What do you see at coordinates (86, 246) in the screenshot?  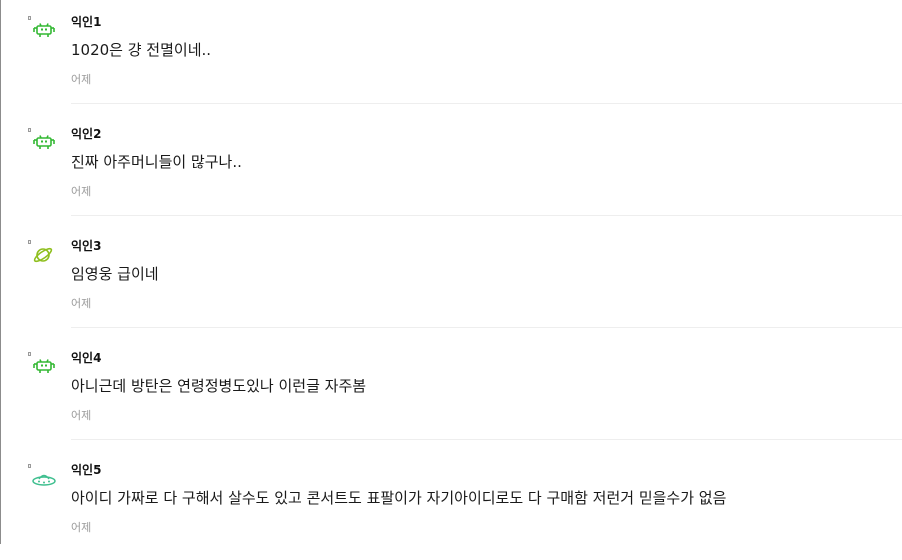 I see `comment-author: 익인3` at bounding box center [86, 246].